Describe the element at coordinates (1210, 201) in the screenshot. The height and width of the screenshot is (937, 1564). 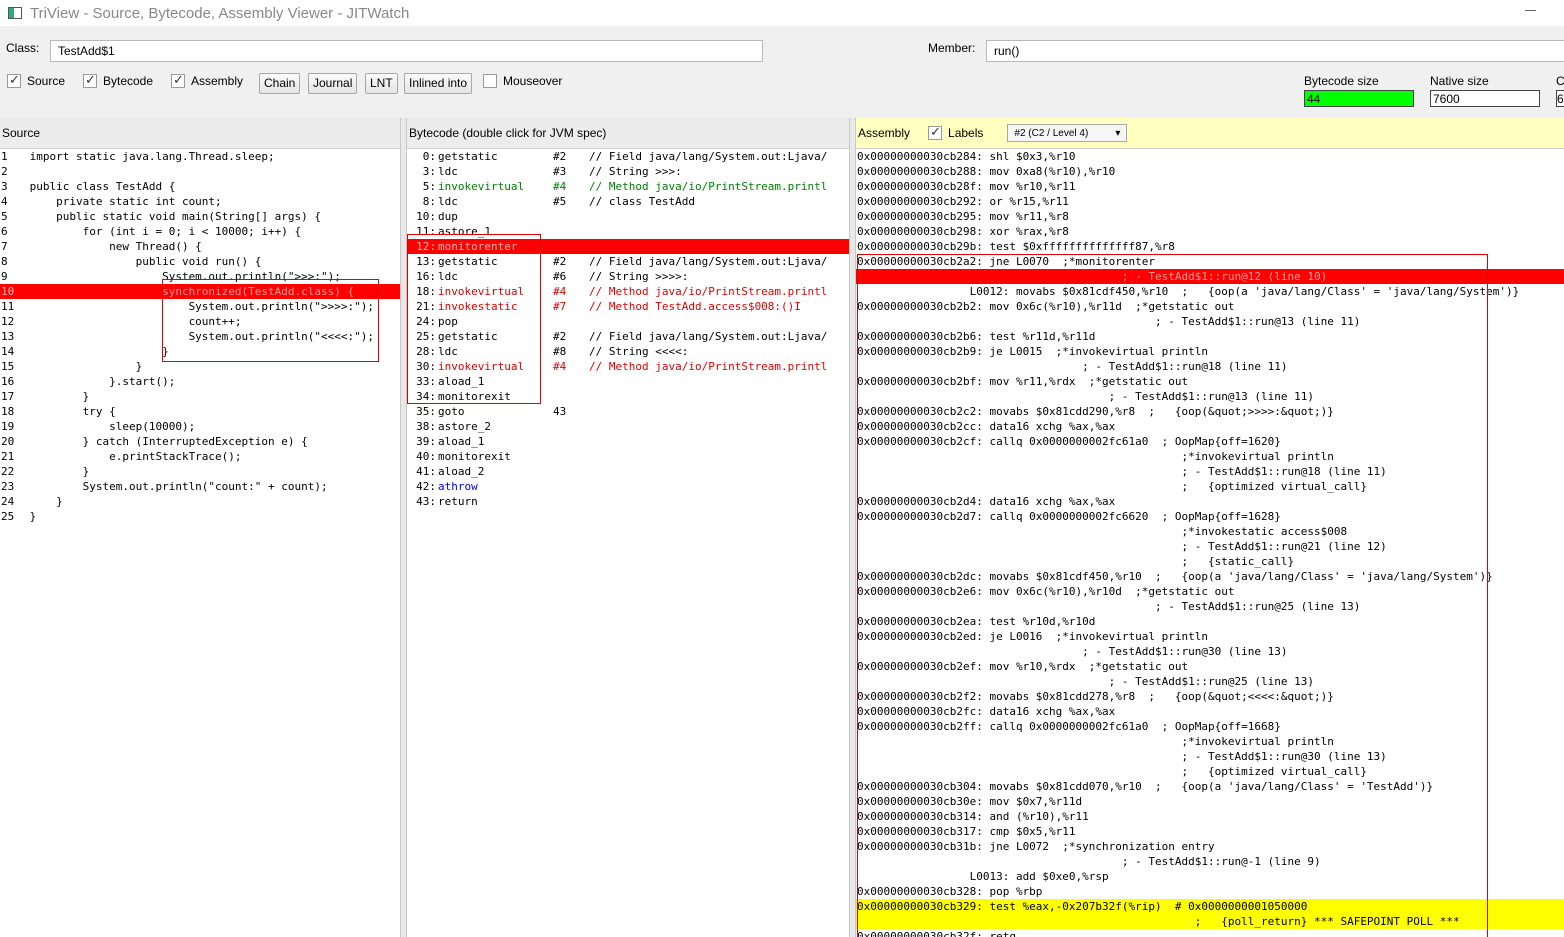
I see `assembly-line: 0x00000000030cb292: or %r15,%r11` at that location.